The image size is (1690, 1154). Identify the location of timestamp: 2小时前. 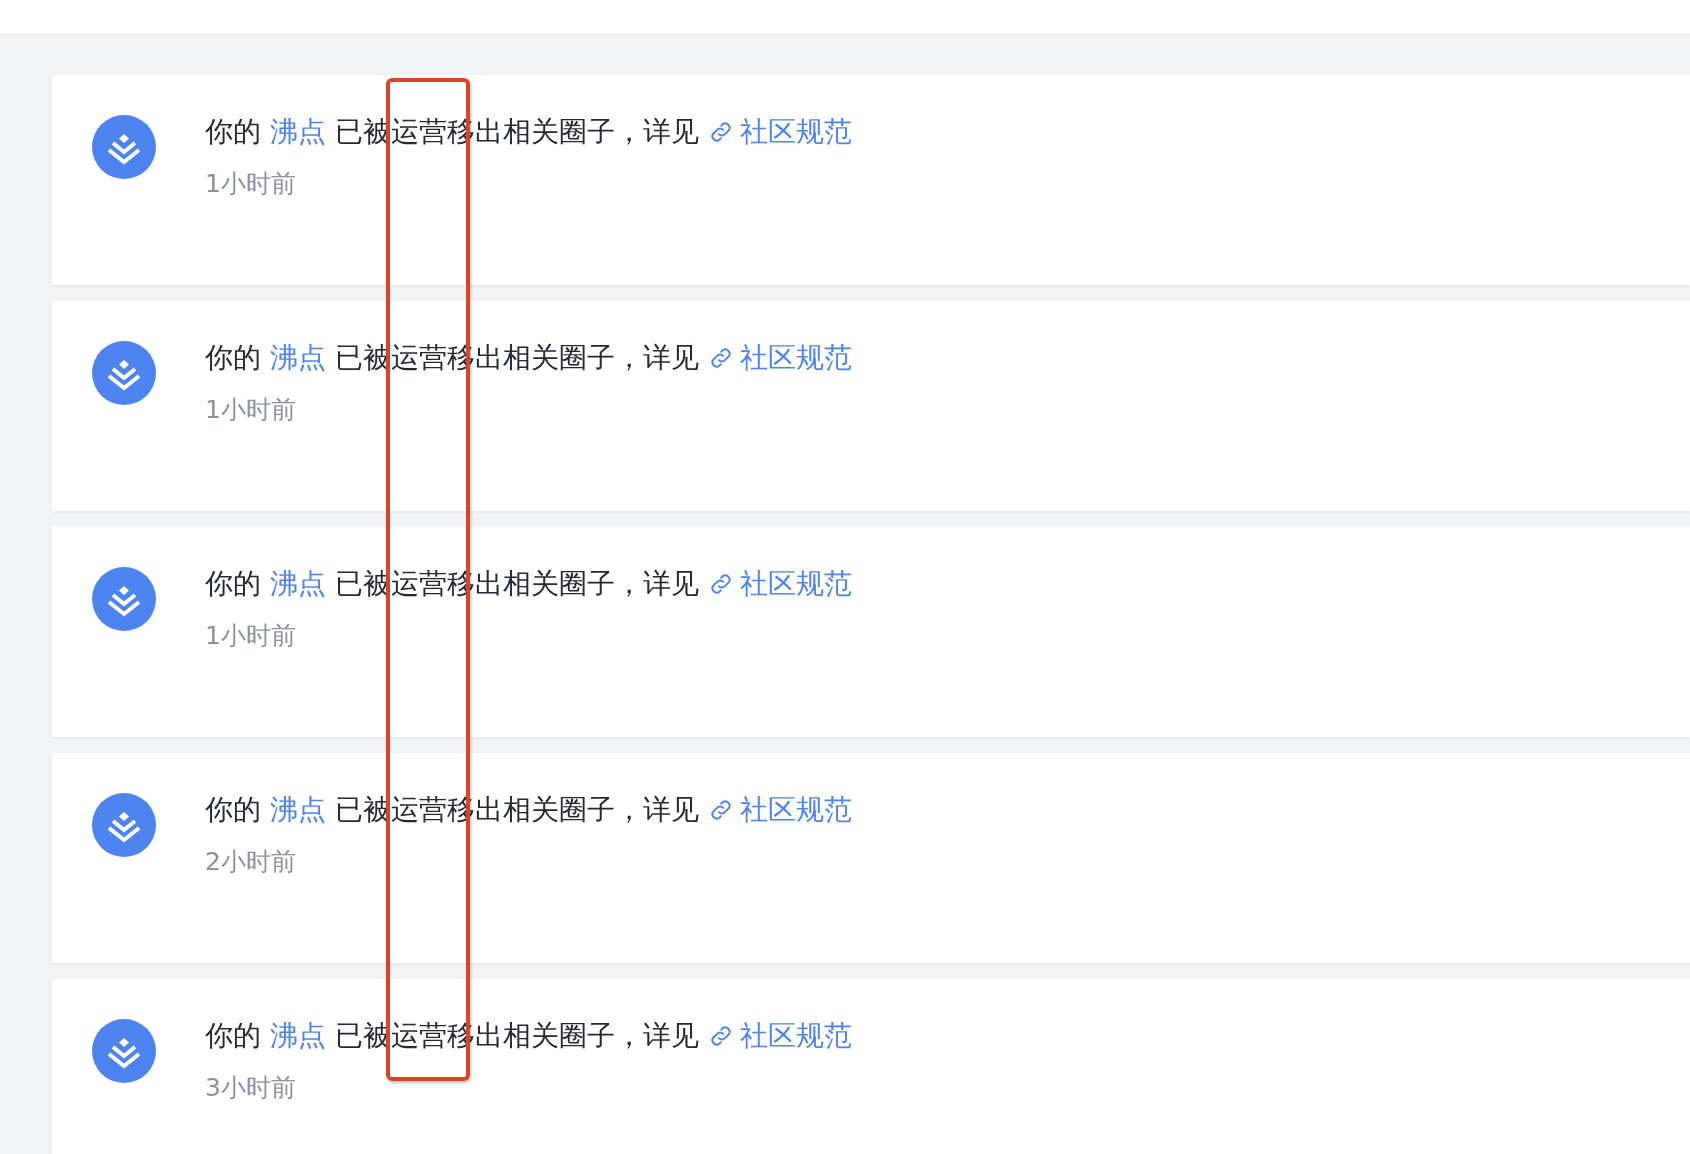
(250, 862).